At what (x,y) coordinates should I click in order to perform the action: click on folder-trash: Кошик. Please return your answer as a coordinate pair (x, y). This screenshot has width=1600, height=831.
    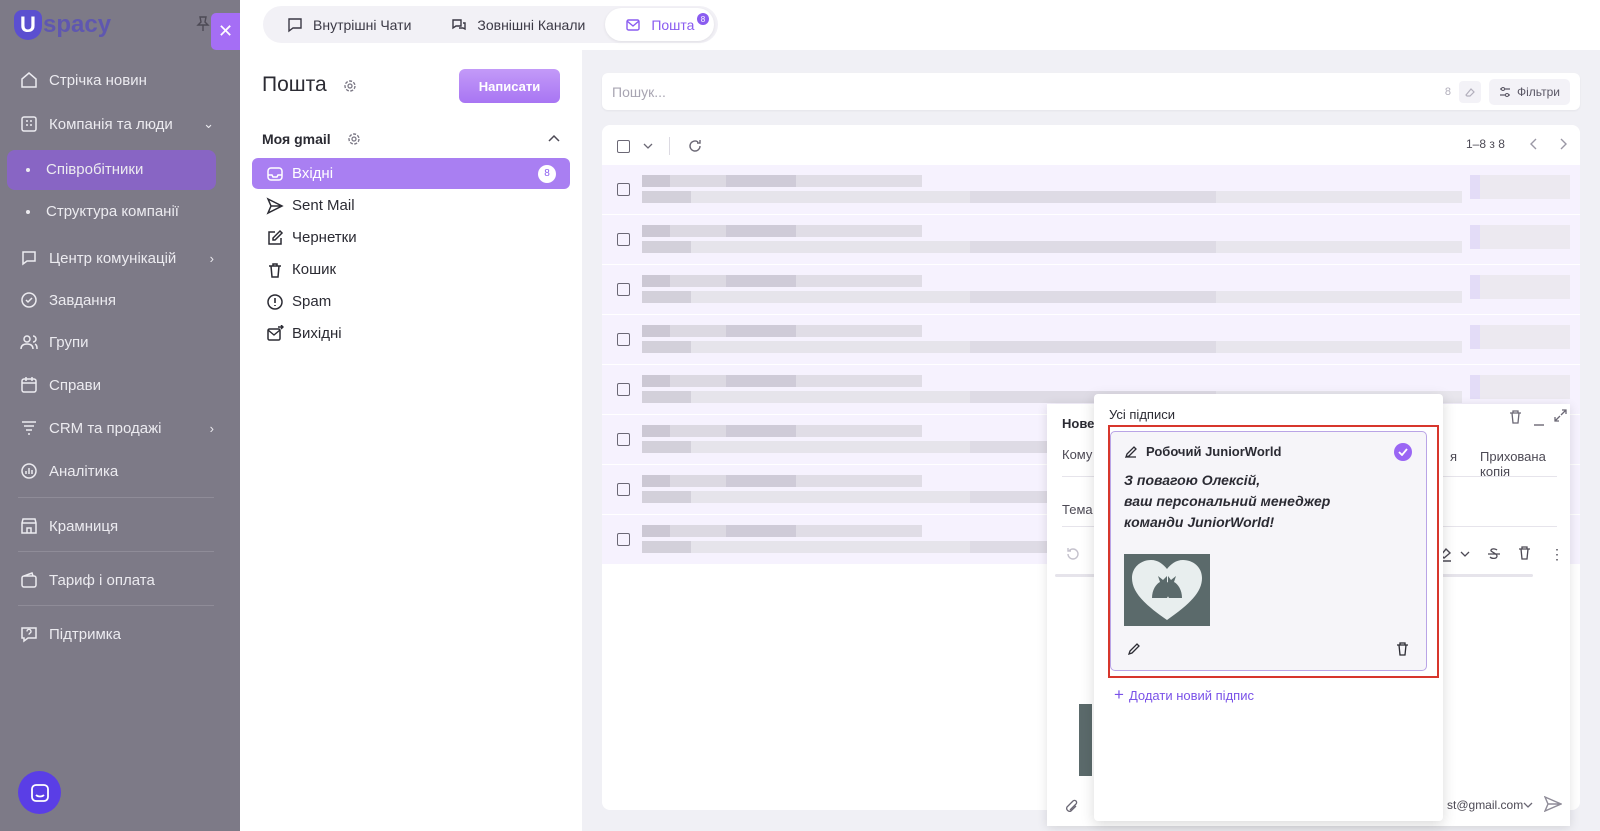
    Looking at the image, I should click on (411, 269).